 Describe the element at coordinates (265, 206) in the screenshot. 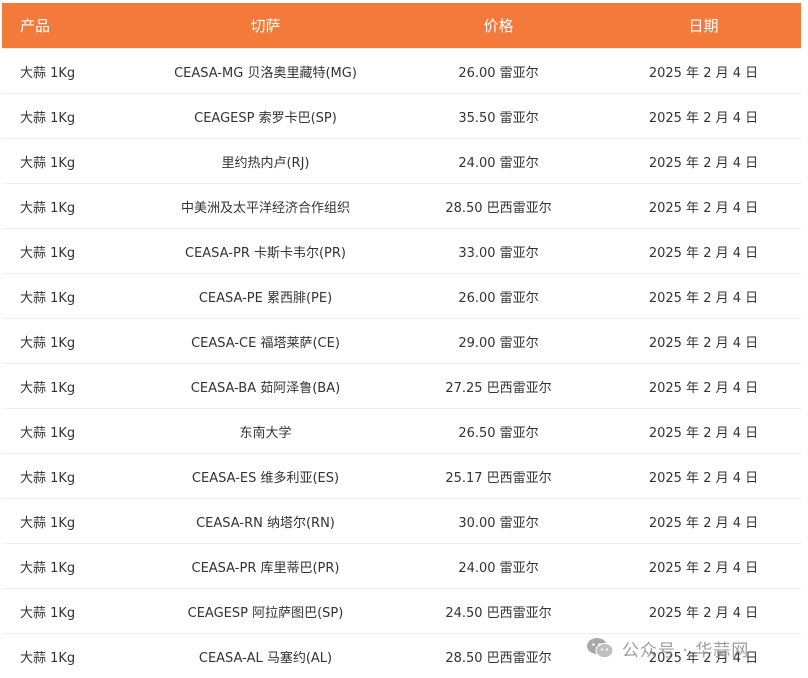

I see `cell-market: 中美洲及太平洋经济合作组织` at that location.